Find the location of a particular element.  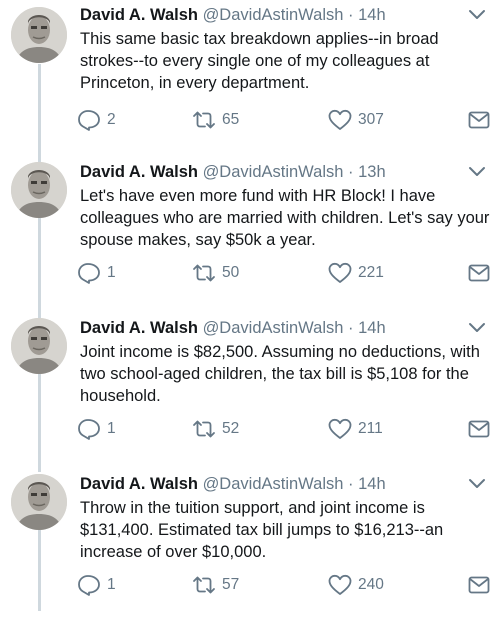

retweet-count: 65 is located at coordinates (231, 119).